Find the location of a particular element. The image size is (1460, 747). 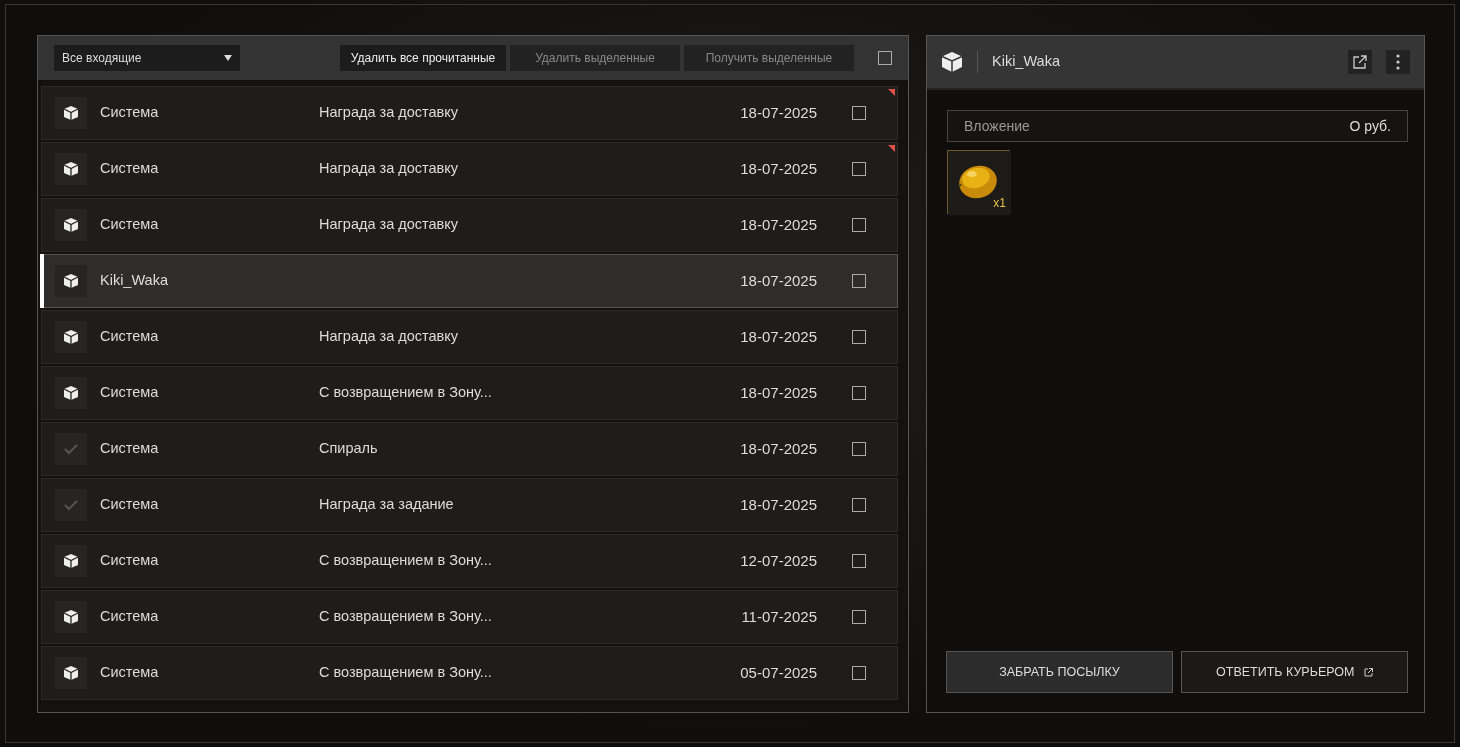

external-link-button is located at coordinates (1360, 62).